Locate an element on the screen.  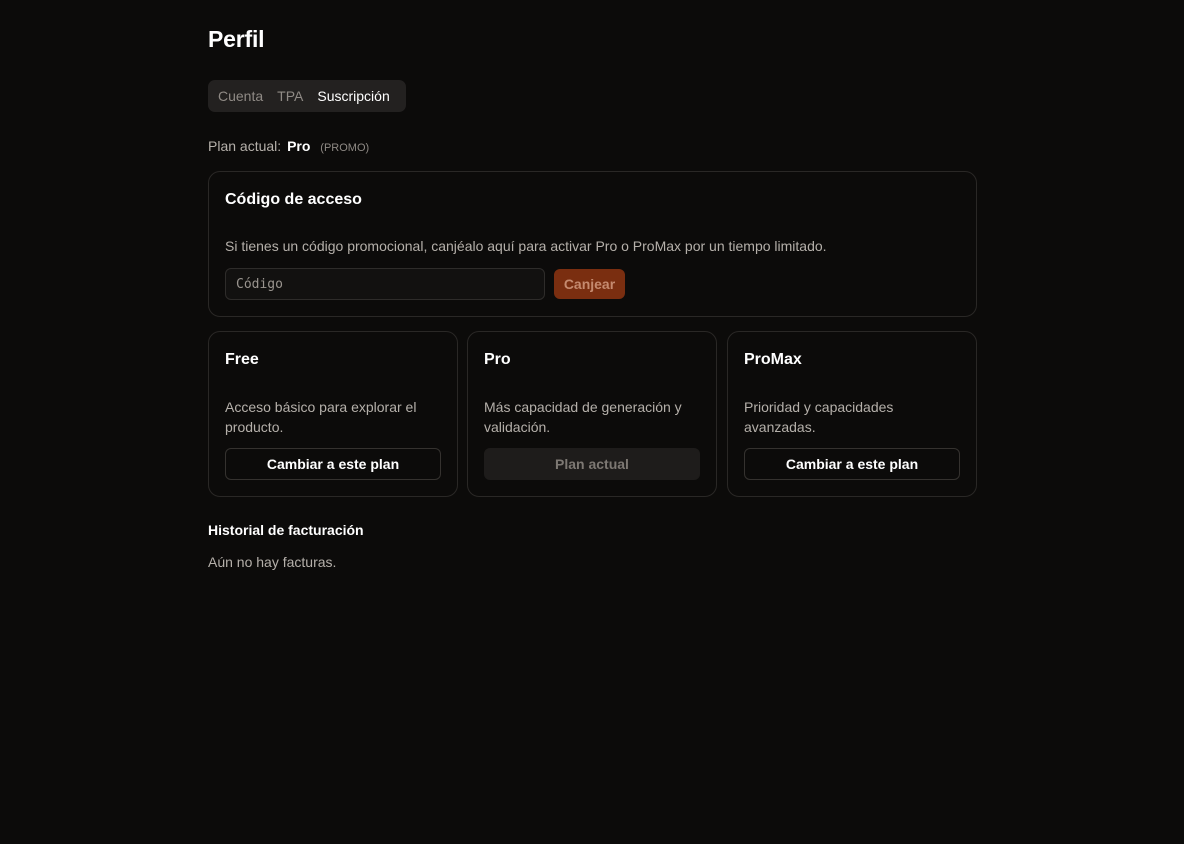
plan-name: ProMax is located at coordinates (773, 359).